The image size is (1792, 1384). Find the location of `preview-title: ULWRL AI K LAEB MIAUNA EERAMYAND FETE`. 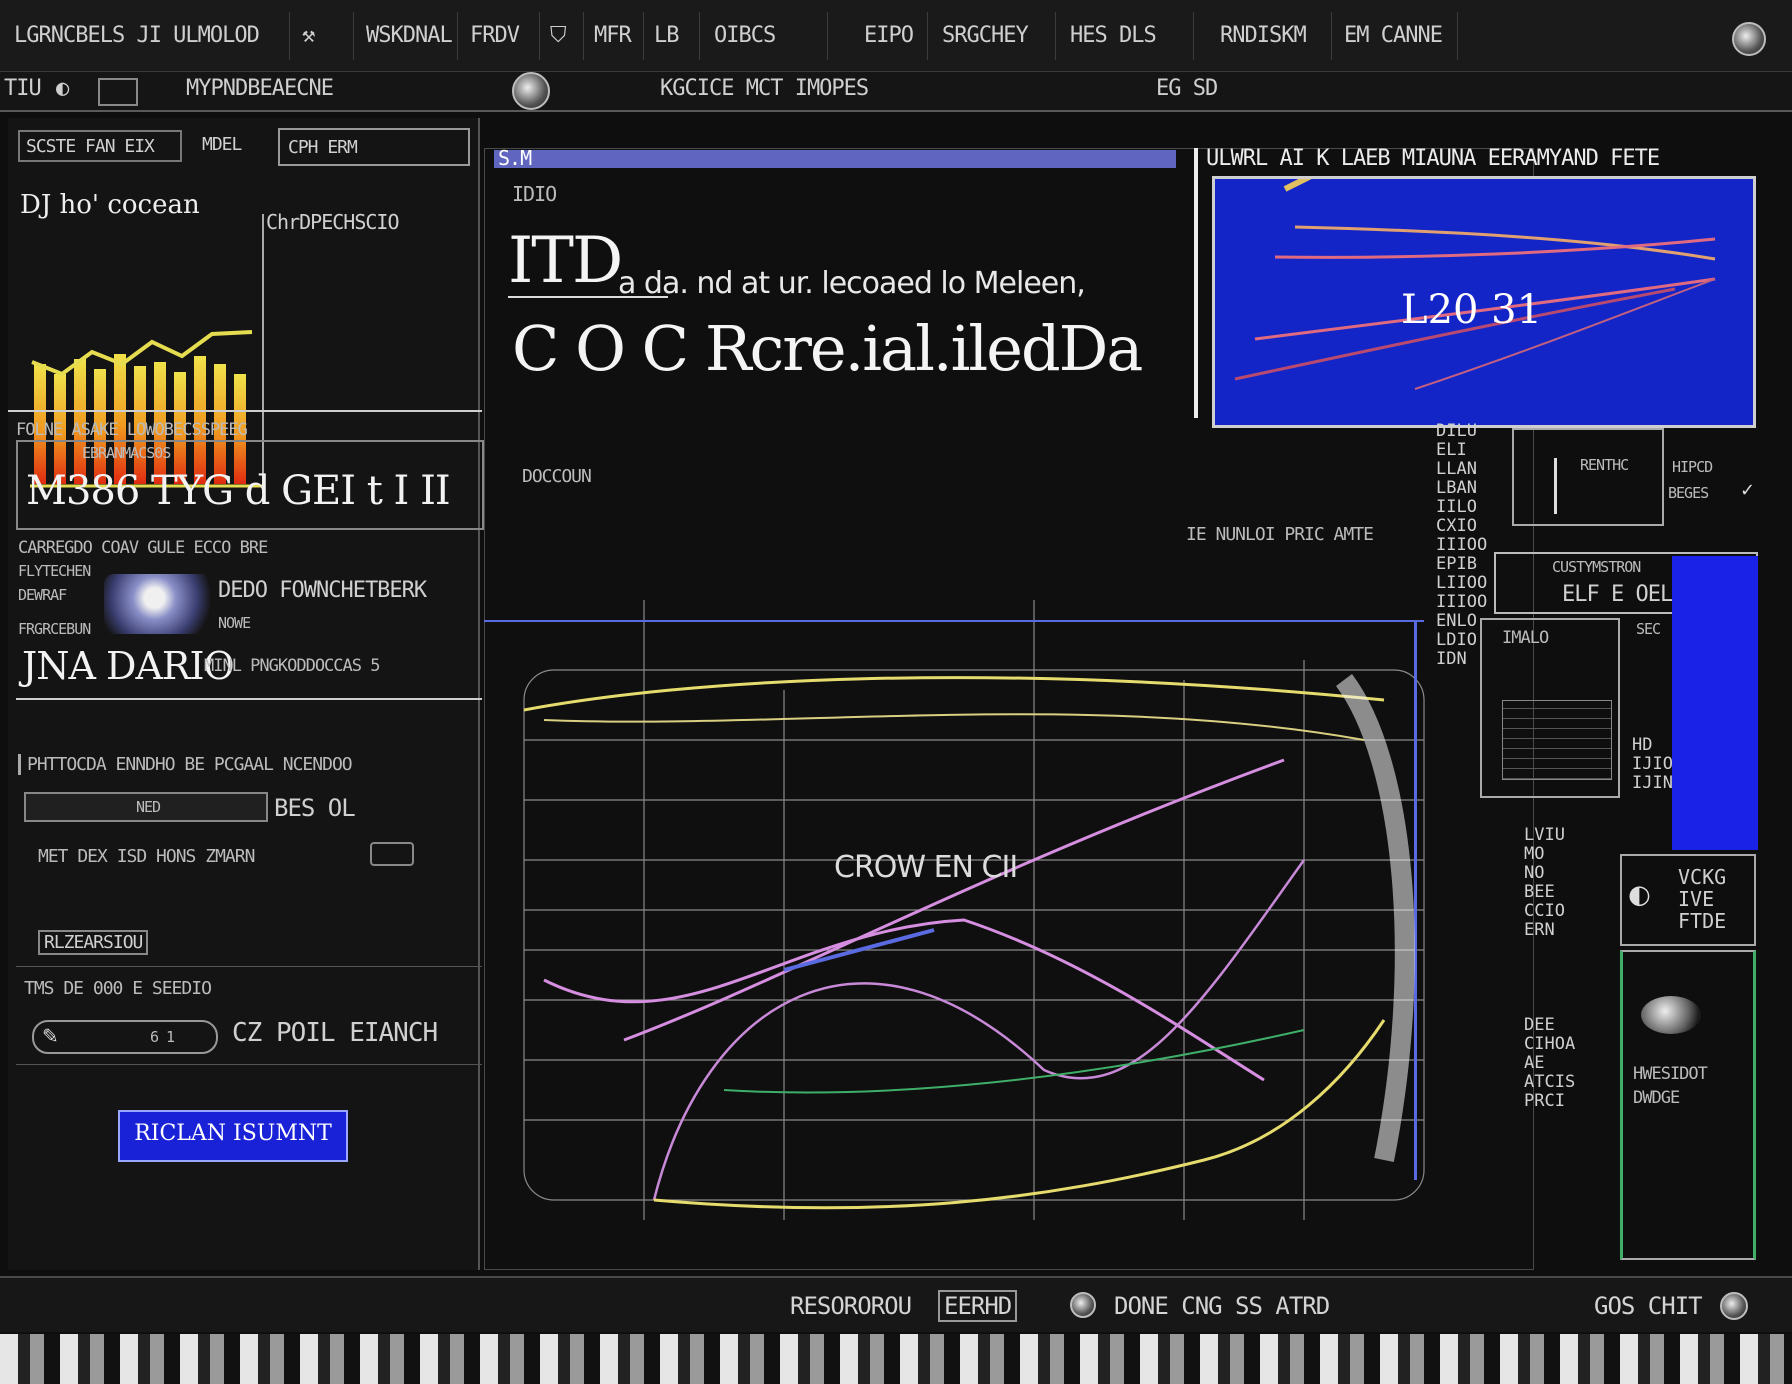

preview-title: ULWRL AI K LAEB MIAUNA EERAMYAND FETE is located at coordinates (1433, 158).